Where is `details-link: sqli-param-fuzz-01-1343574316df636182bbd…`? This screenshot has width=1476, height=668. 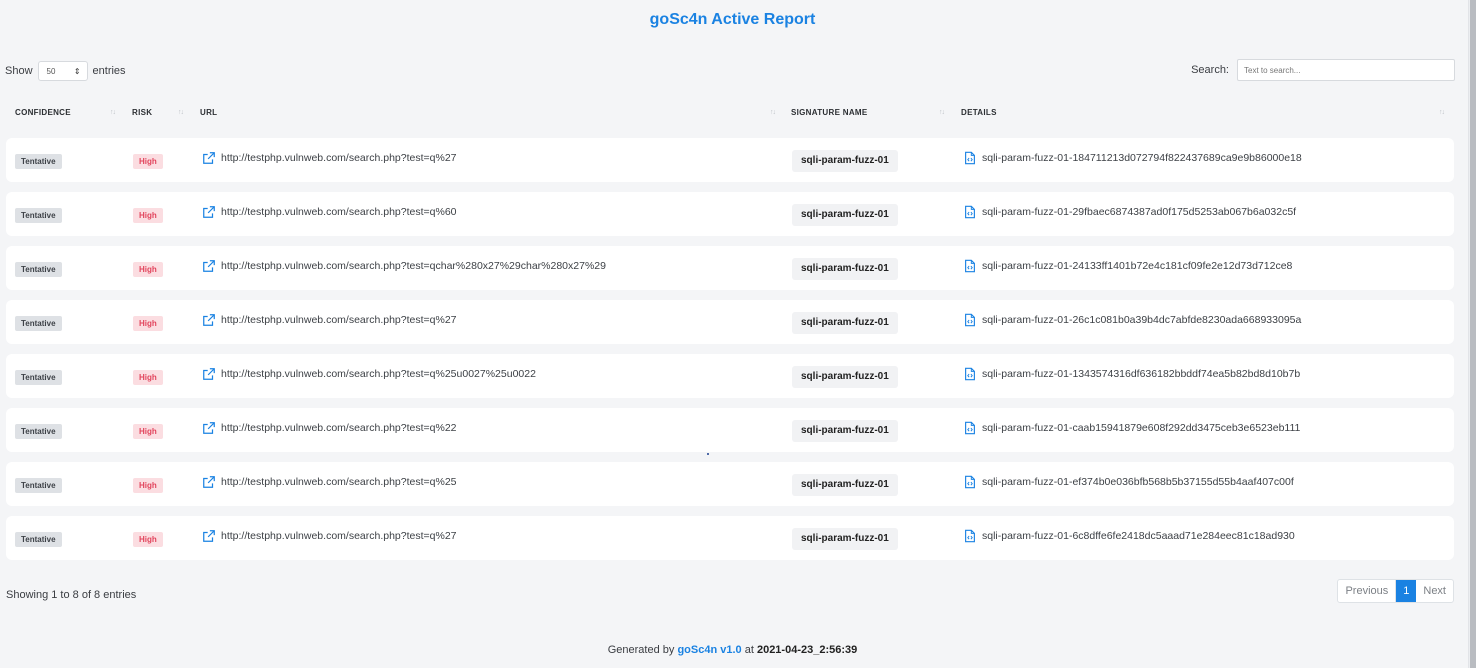 details-link: sqli-param-fuzz-01-1343574316df636182bbd… is located at coordinates (1131, 374).